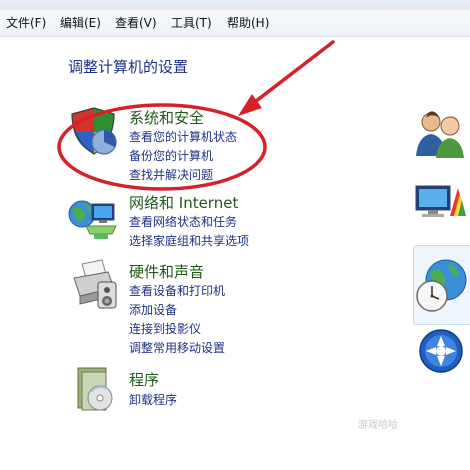  What do you see at coordinates (441, 351) in the screenshot?
I see `ease-of-access-icon` at bounding box center [441, 351].